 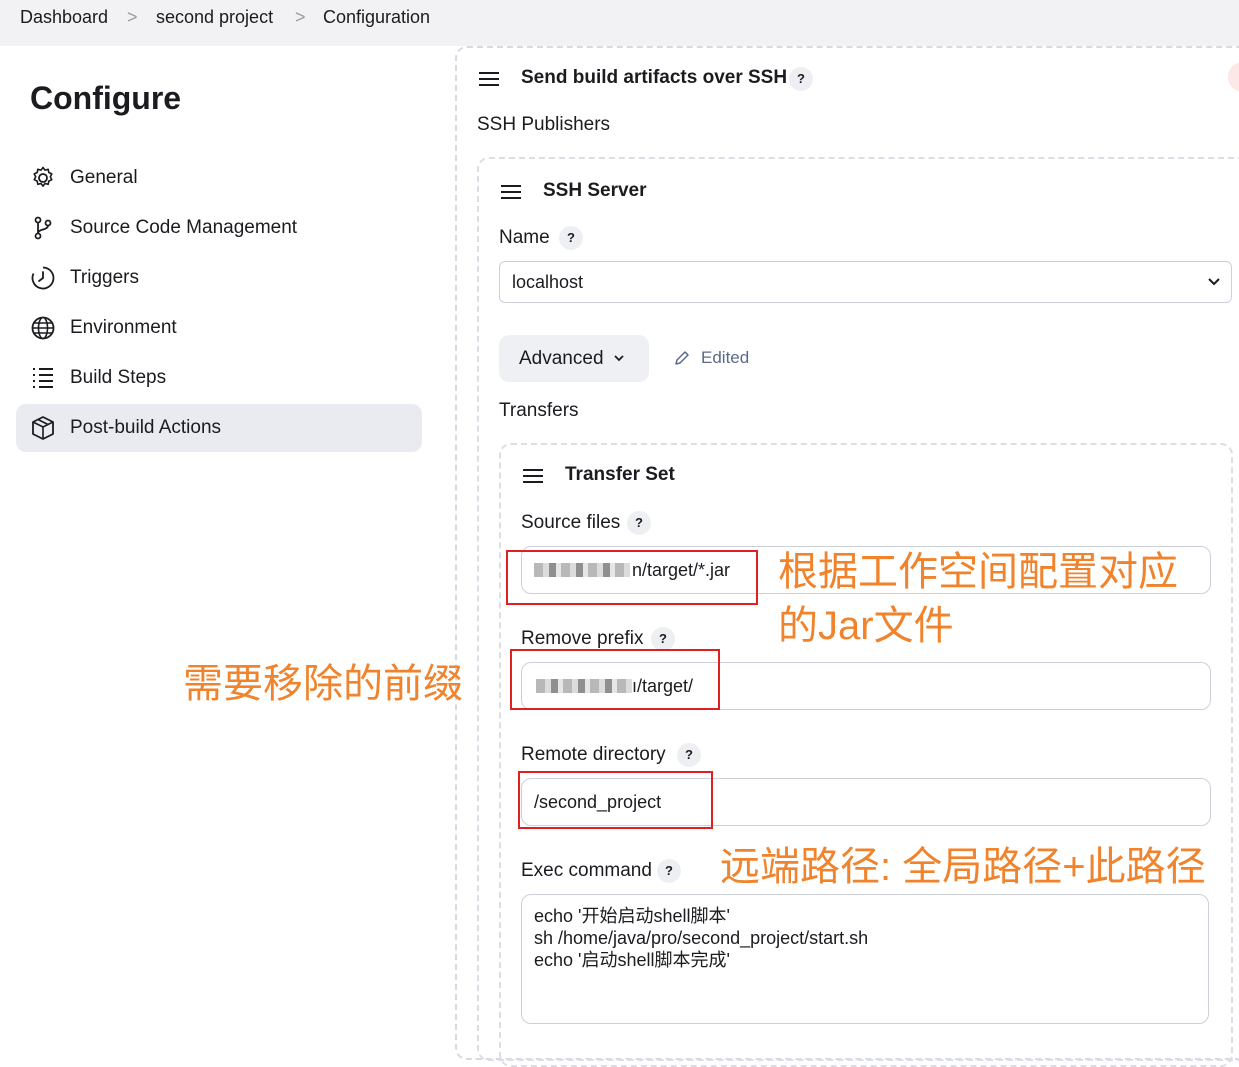 I want to click on sidebar-item-general: General, so click(x=219, y=178).